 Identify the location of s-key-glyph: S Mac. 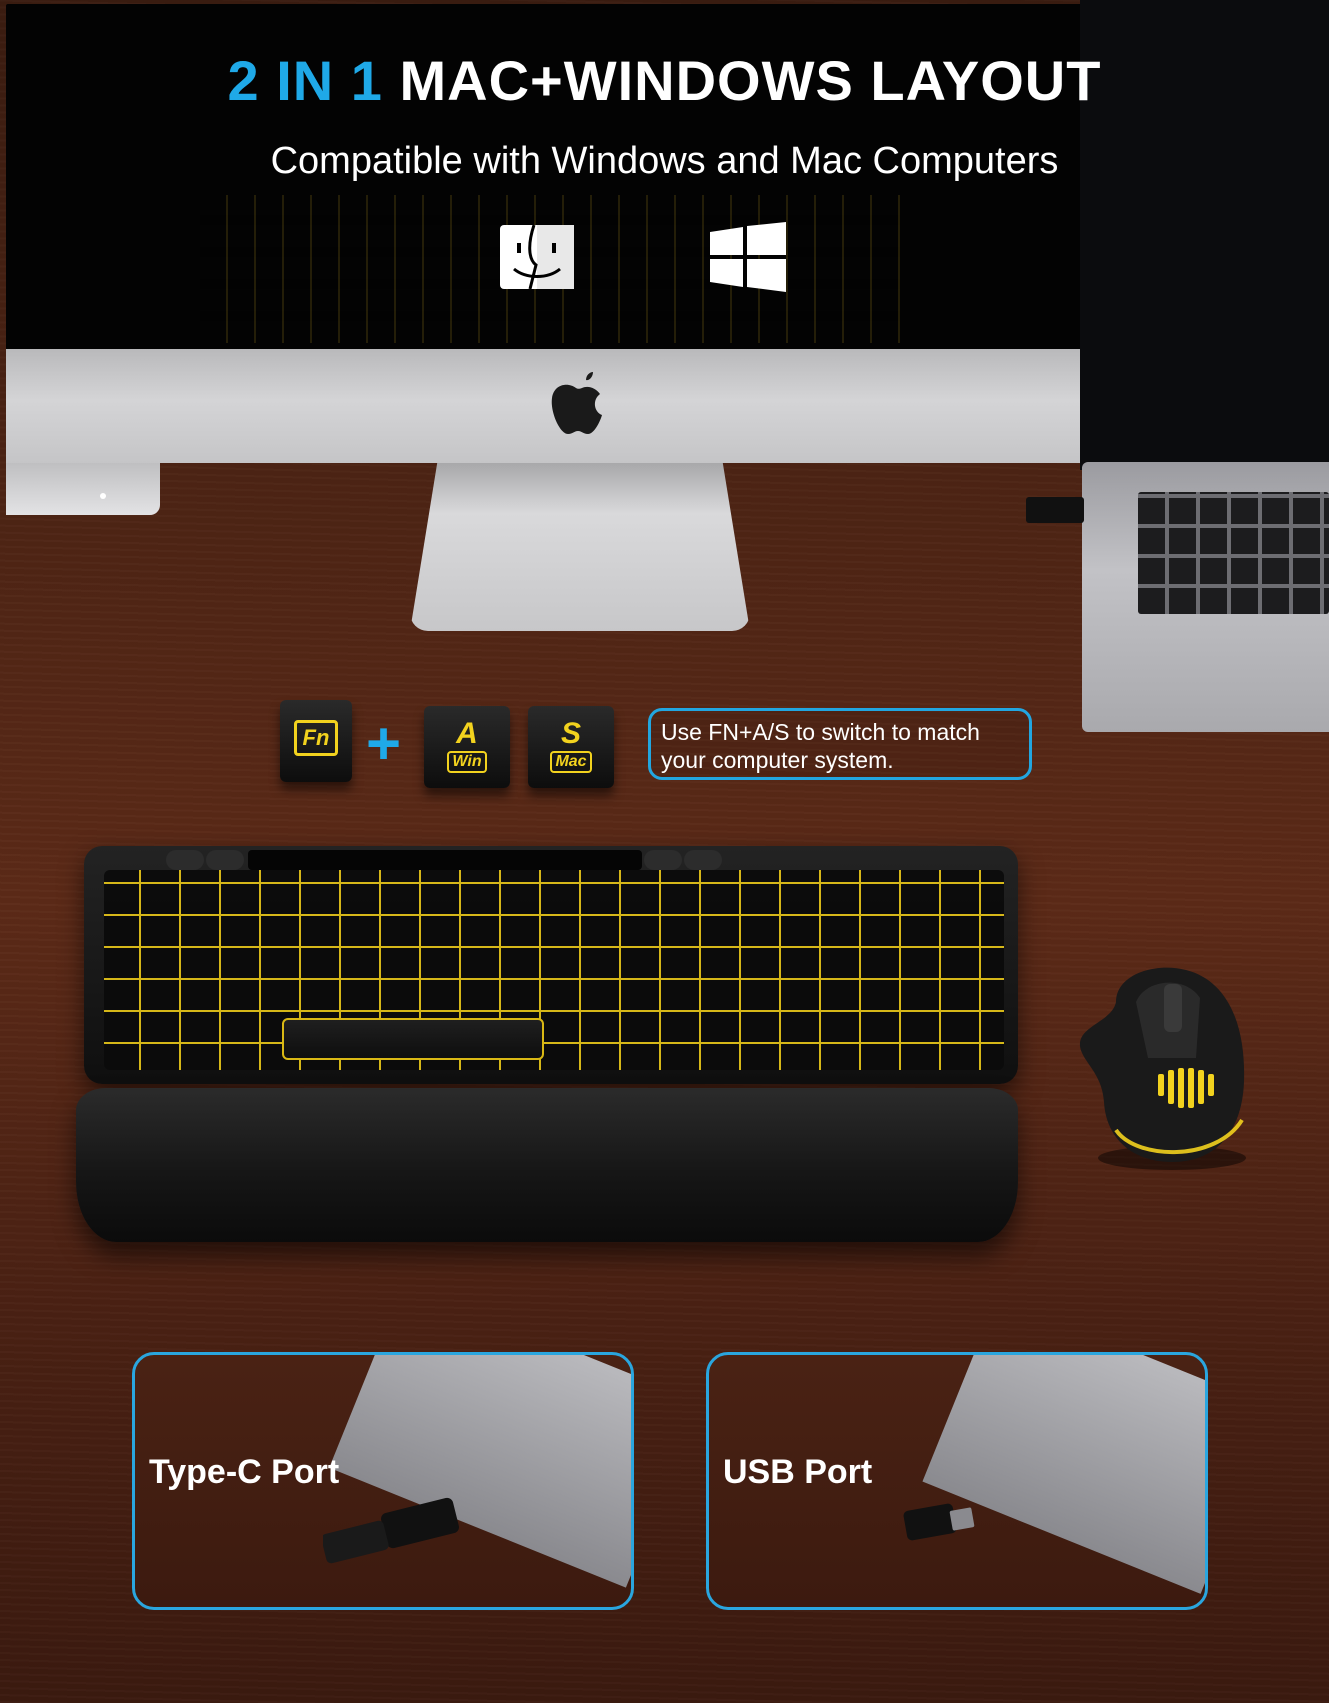
(571, 745).